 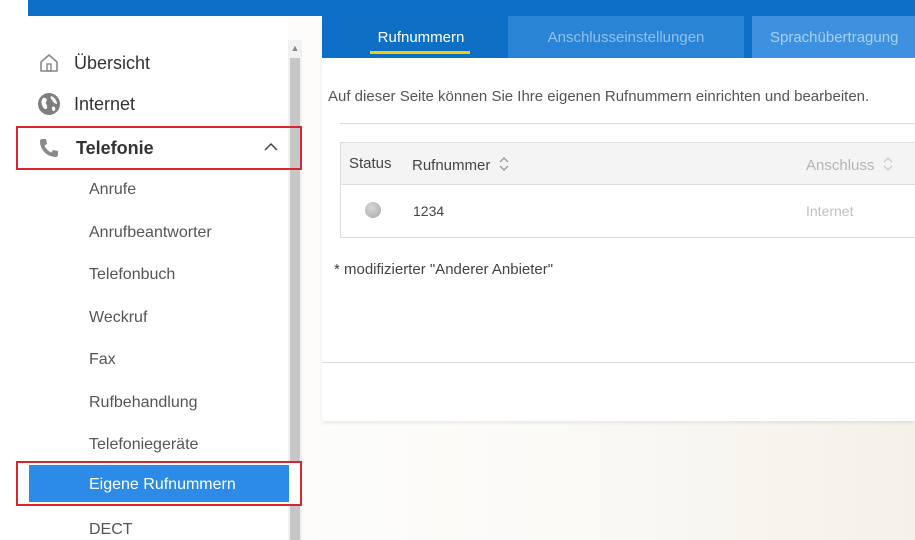 I want to click on column-header-anschluss: Anschluss, so click(x=850, y=166).